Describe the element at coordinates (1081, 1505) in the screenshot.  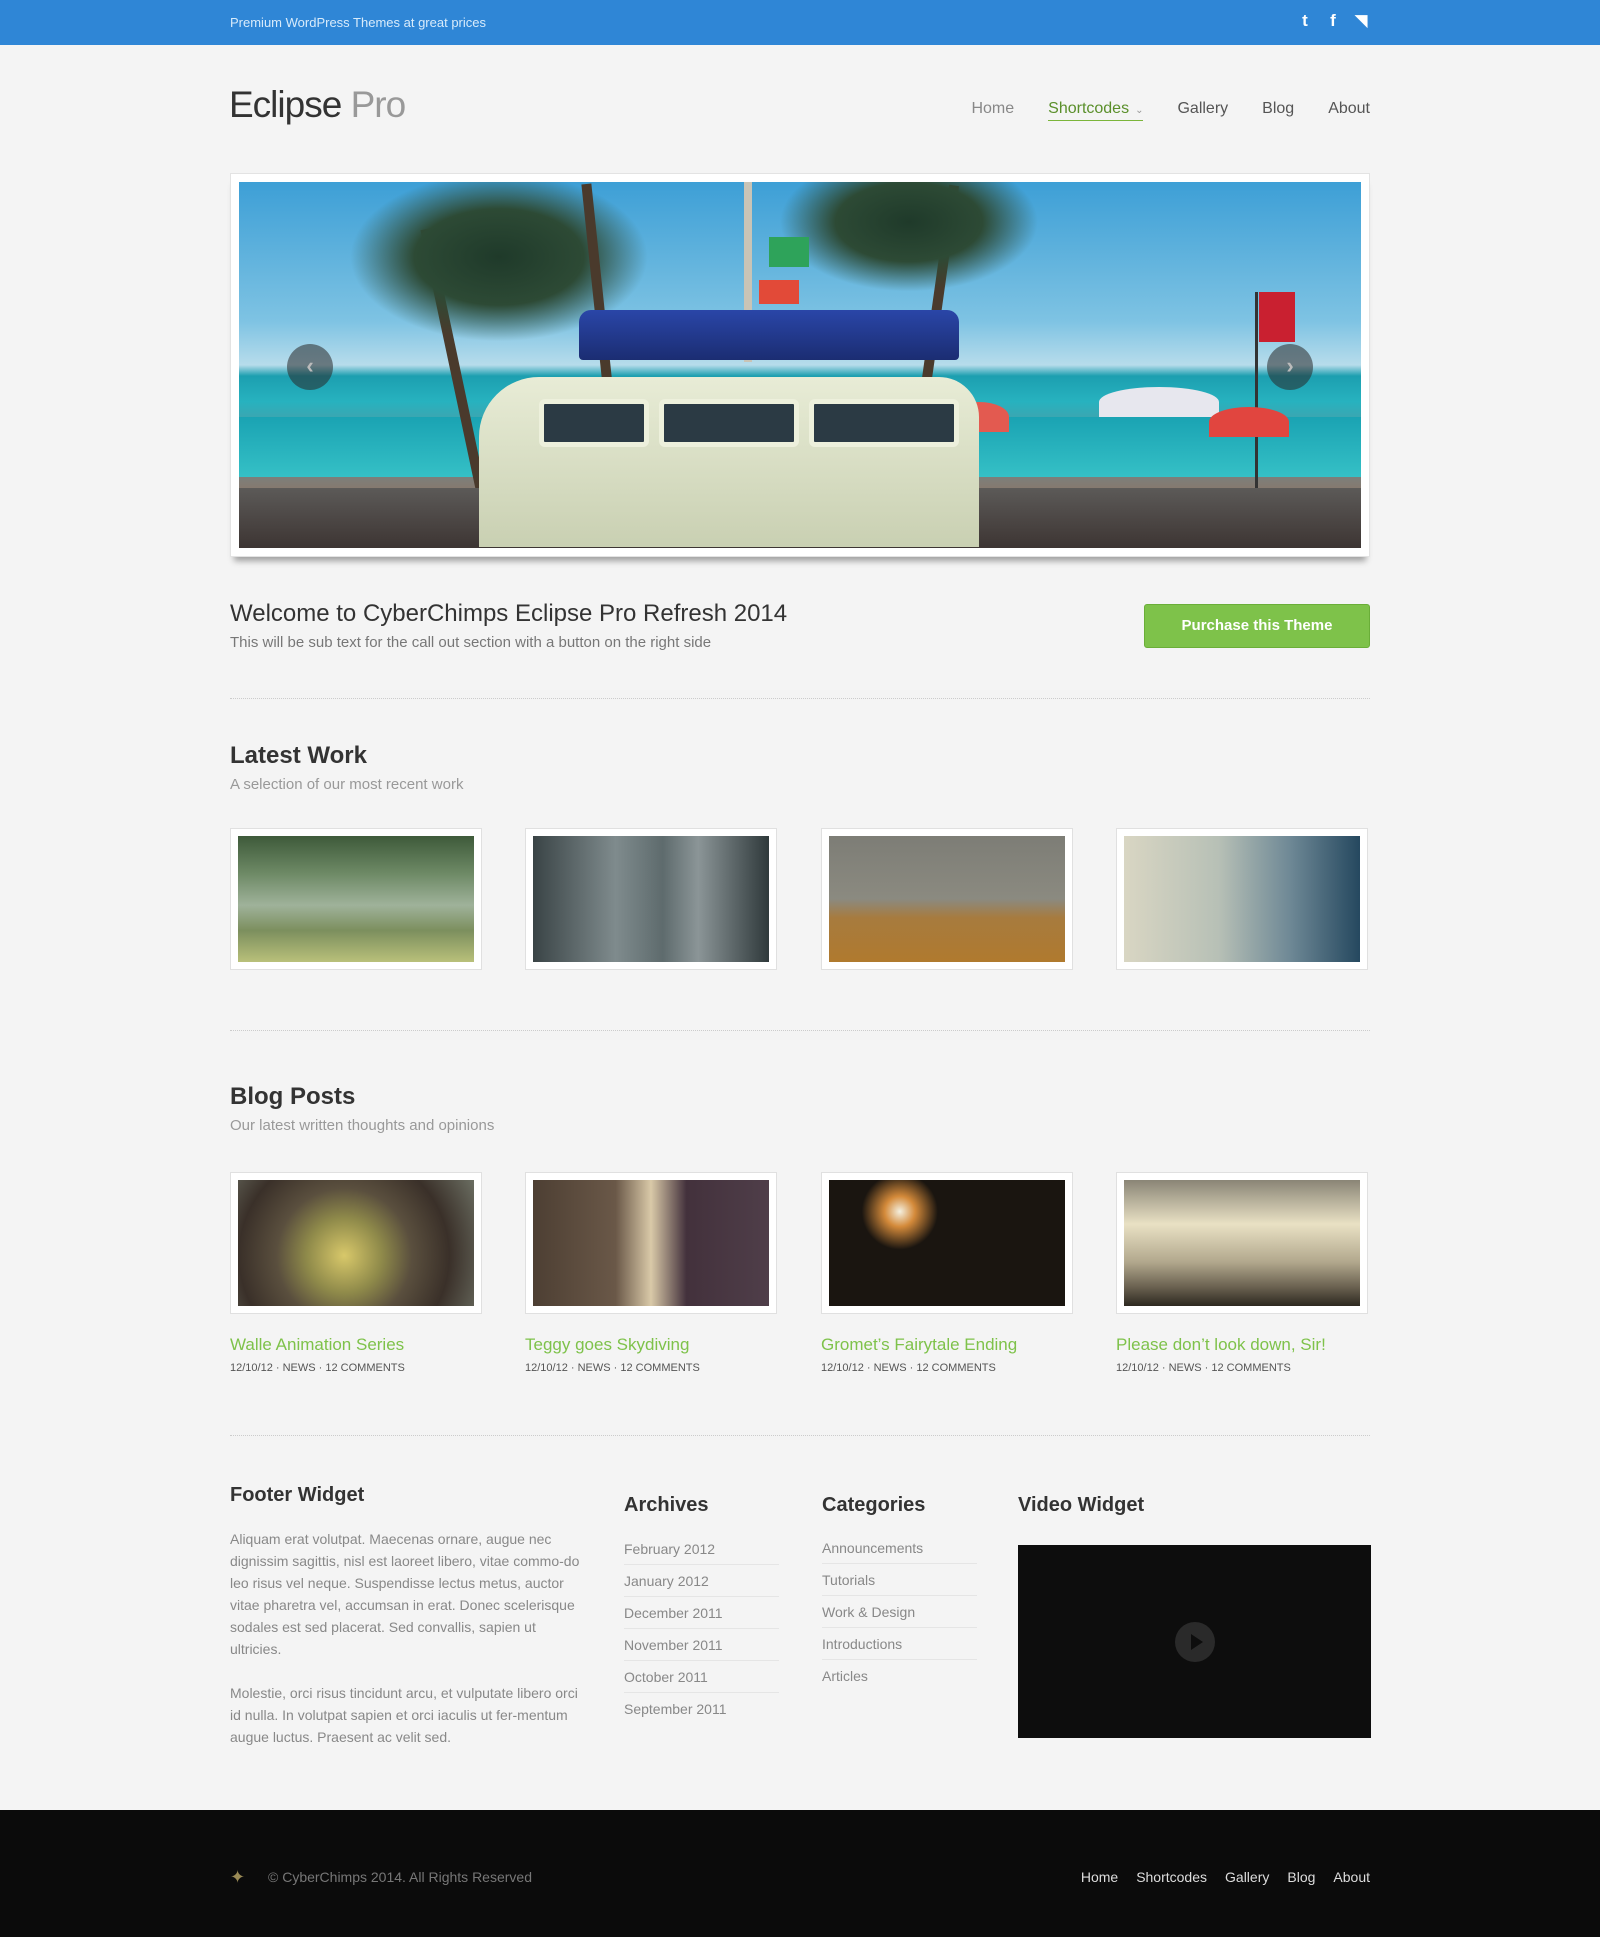
I see `video-widget-title: Video Widget` at that location.